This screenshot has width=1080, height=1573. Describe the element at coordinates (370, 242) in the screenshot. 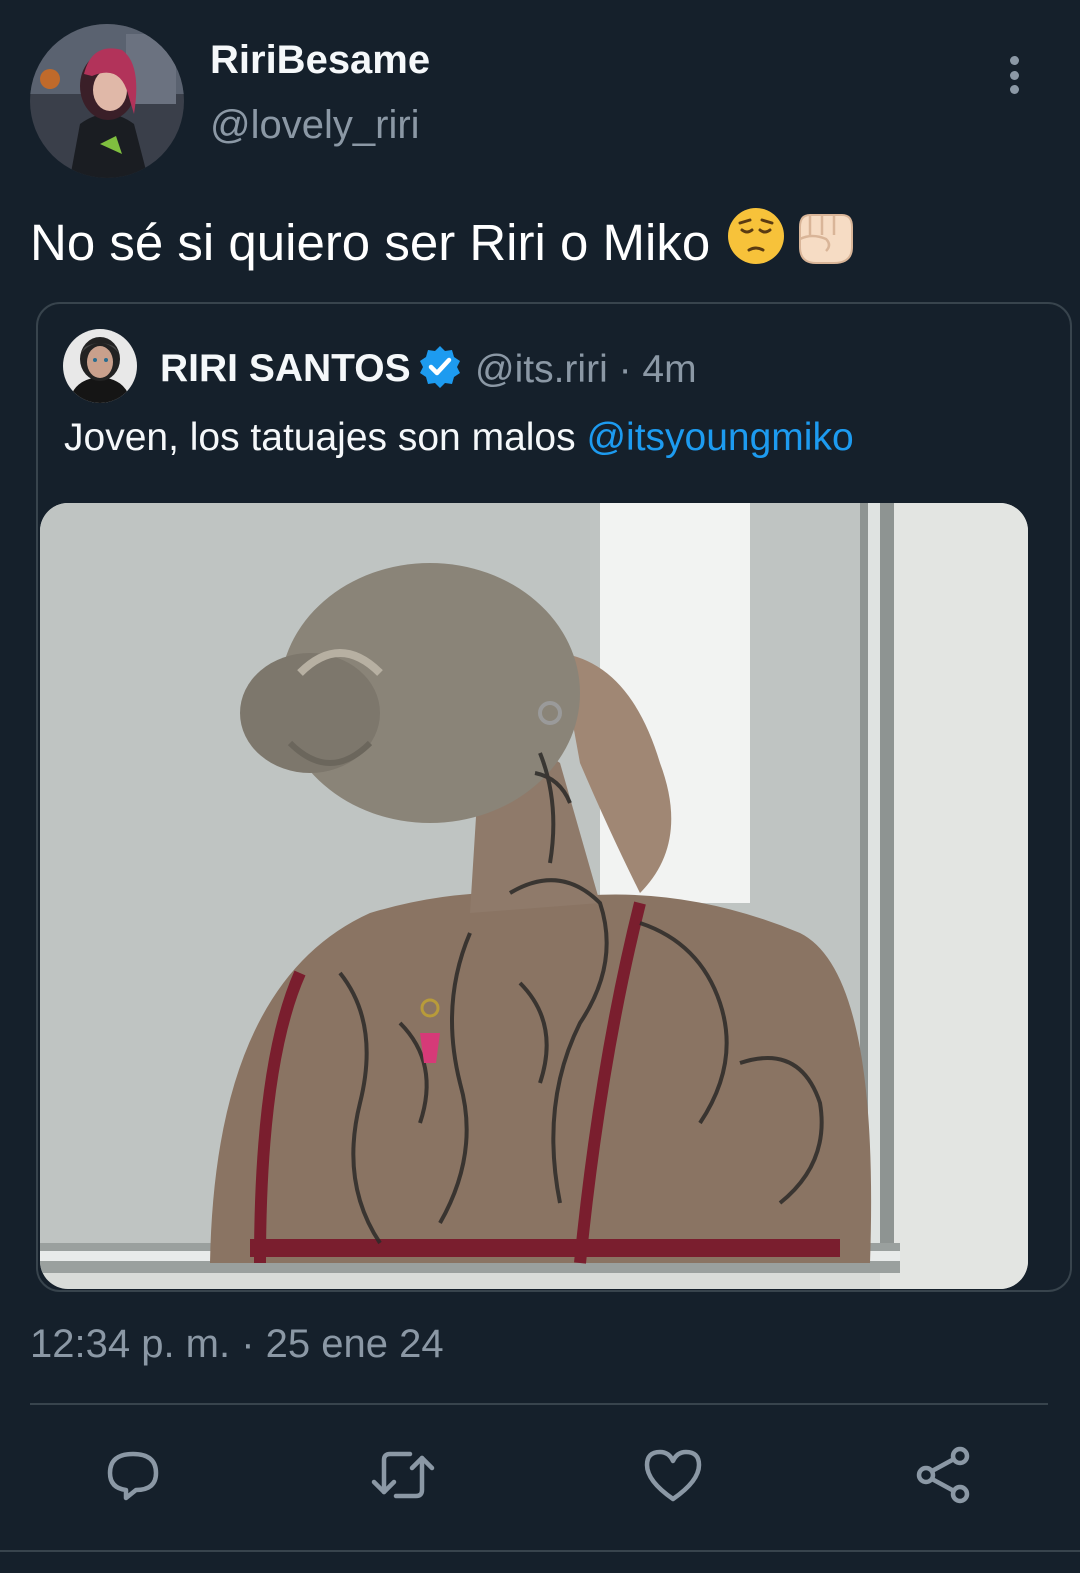

I see `tweet-text-content: No sé si quiero ser Riri o Miko` at that location.